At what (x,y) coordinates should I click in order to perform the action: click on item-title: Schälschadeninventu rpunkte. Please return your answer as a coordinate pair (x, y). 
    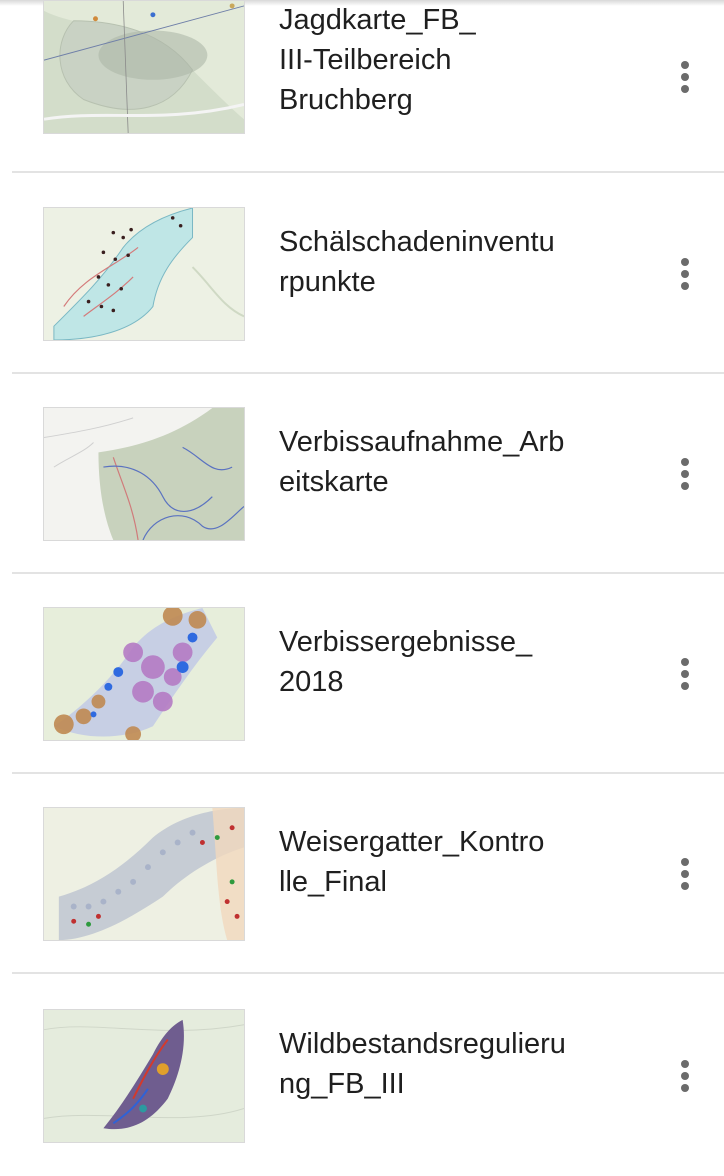
    Looking at the image, I should click on (454, 262).